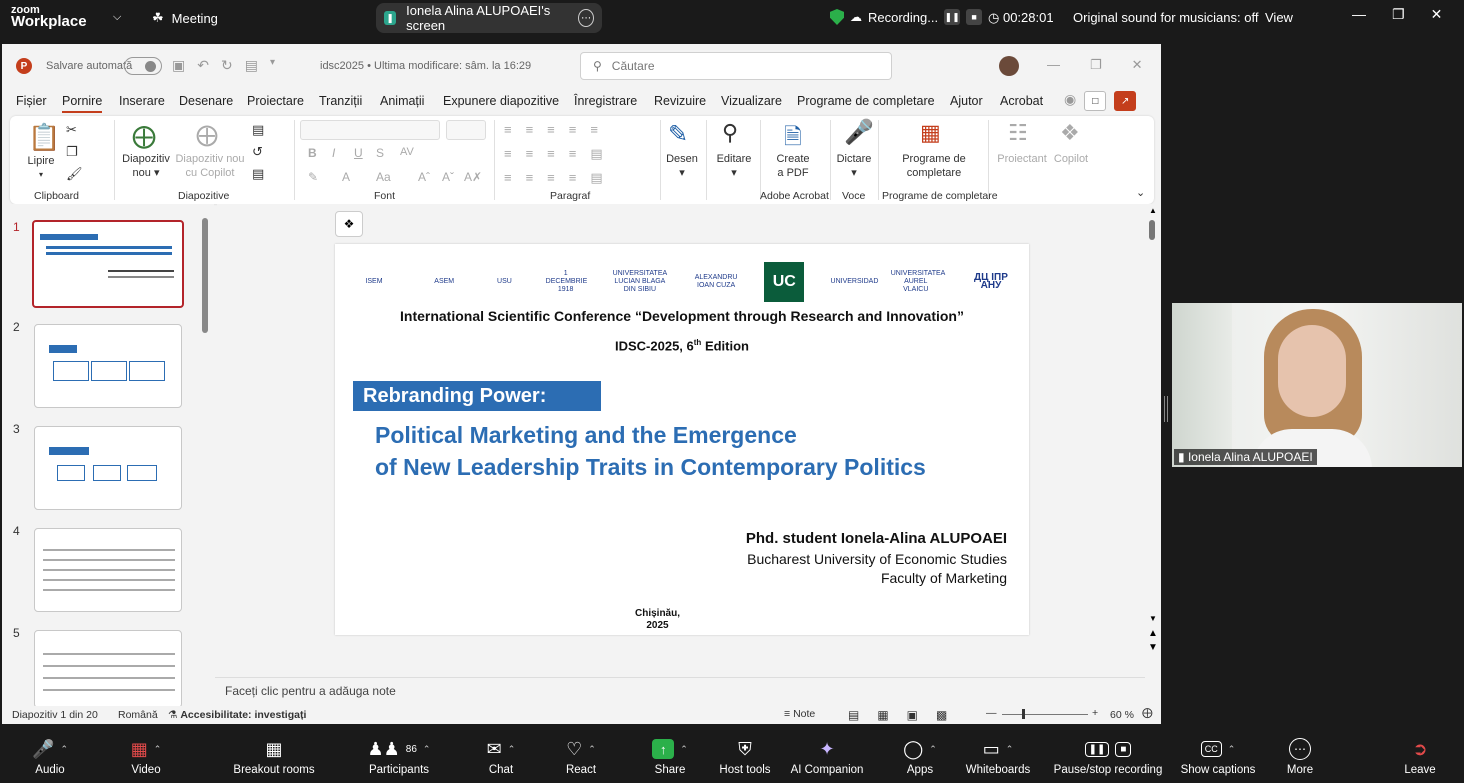 The width and height of the screenshot is (1464, 783). I want to click on new-slide-button: Diapozitiv nou ▾, so click(146, 166).